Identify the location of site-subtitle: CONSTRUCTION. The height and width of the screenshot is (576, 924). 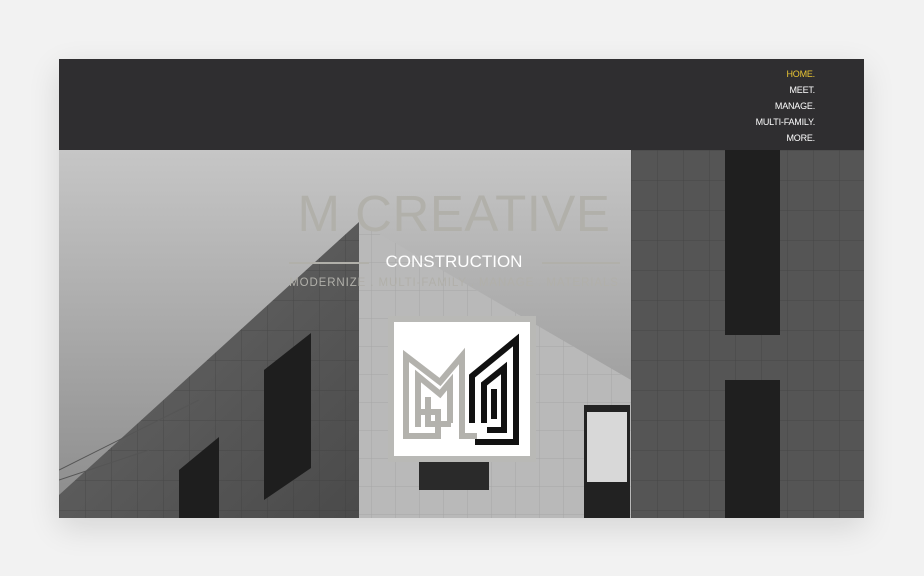
(454, 261).